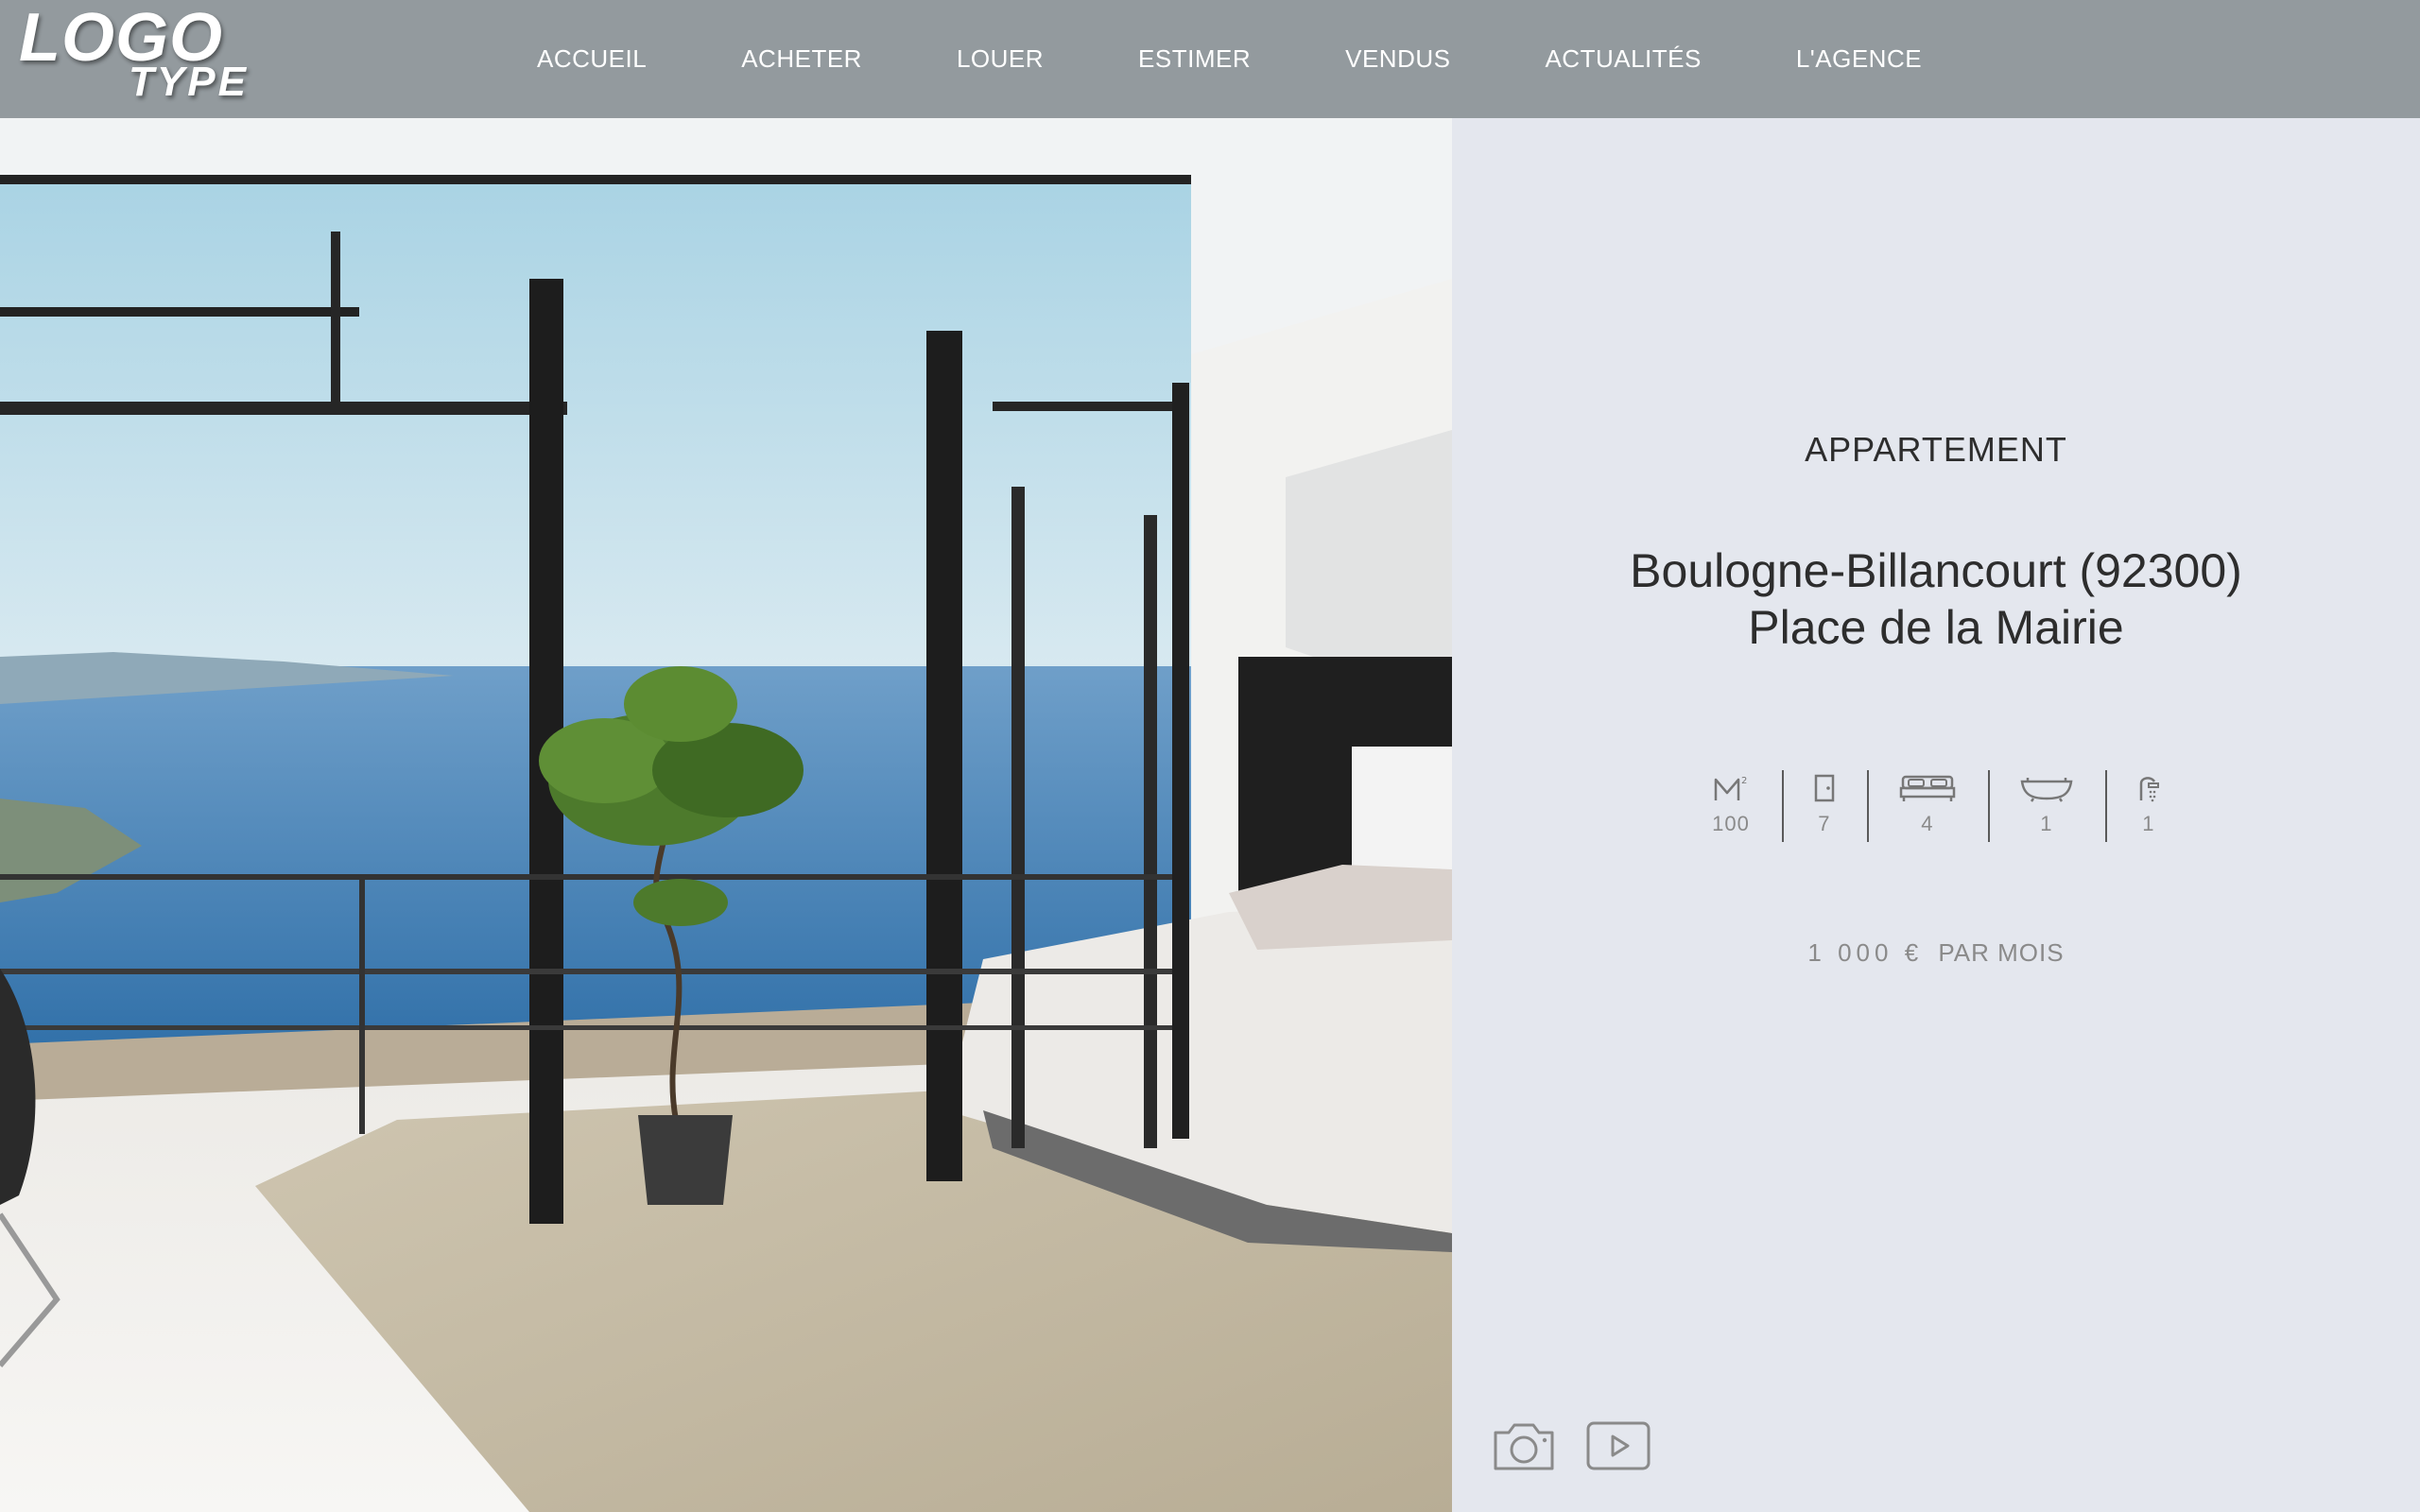  Describe the element at coordinates (1194, 59) in the screenshot. I see `nav-item-estimer: ESTIMER` at that location.